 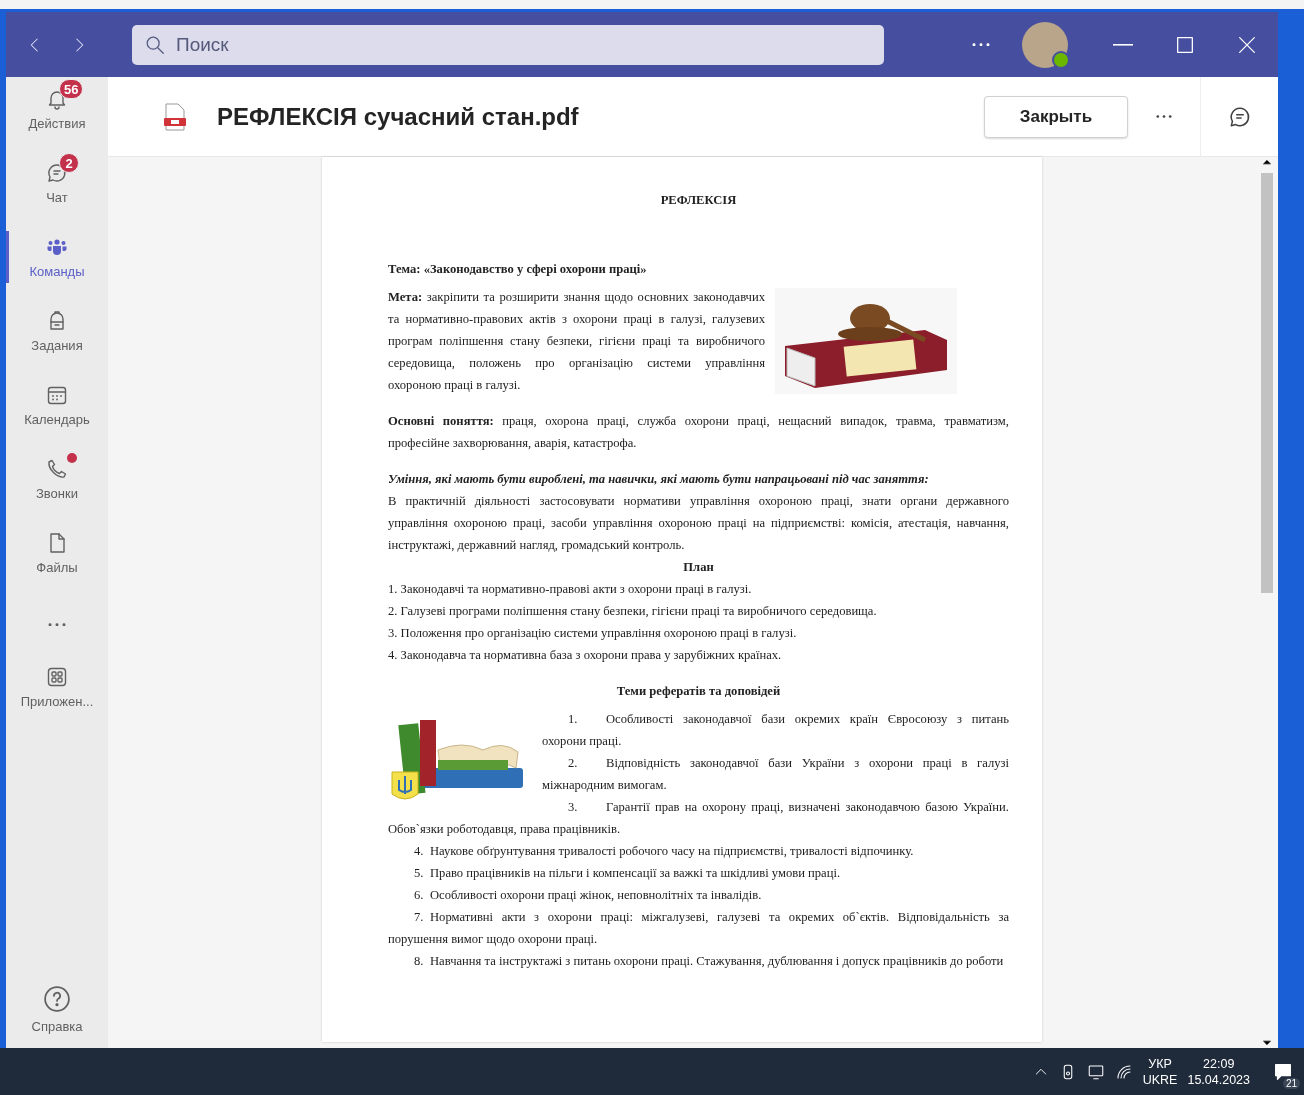 What do you see at coordinates (57, 484) in the screenshot?
I see `sidebar-item: Звонки` at bounding box center [57, 484].